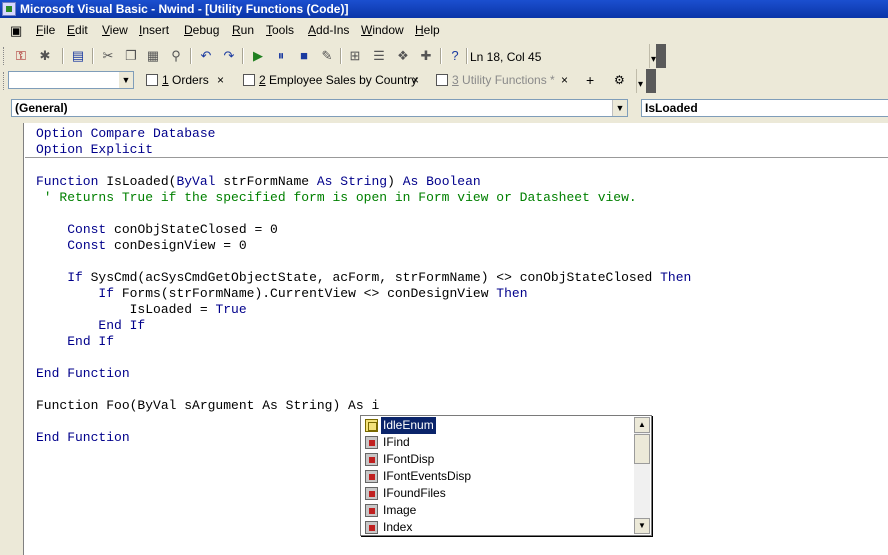 The height and width of the screenshot is (555, 888). I want to click on scroll-up-button: ▲, so click(642, 425).